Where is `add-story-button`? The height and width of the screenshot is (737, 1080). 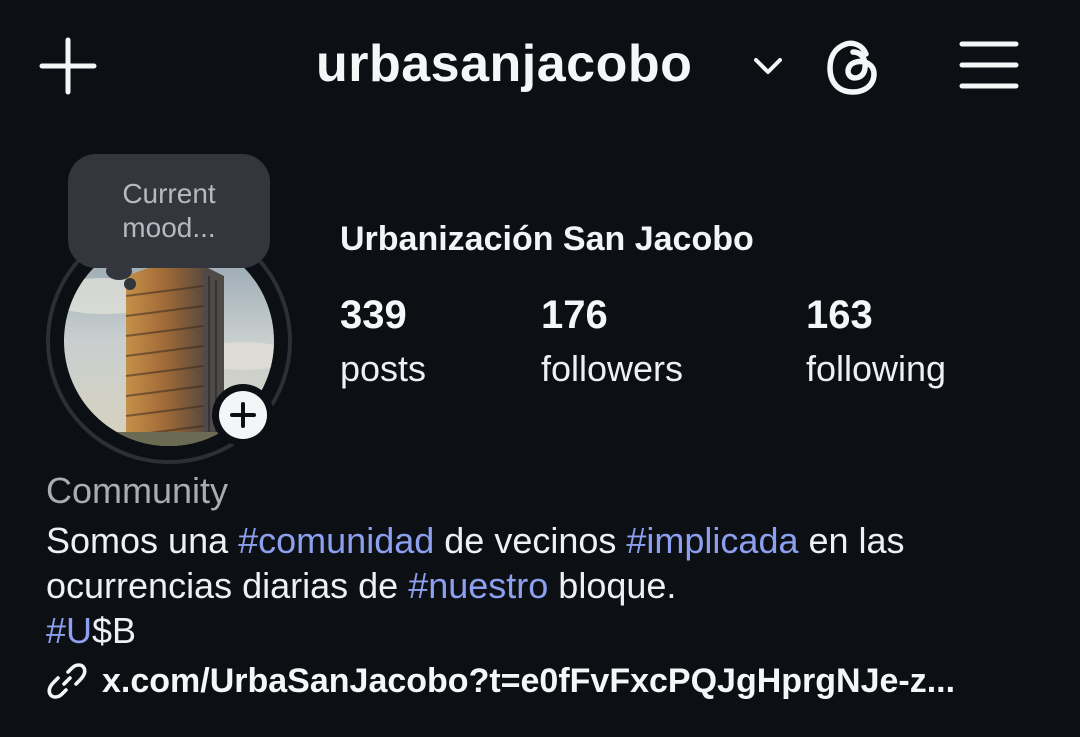 add-story-button is located at coordinates (243, 415).